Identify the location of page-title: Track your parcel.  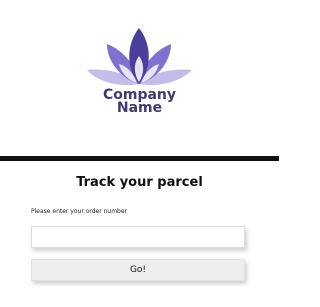
(139, 182).